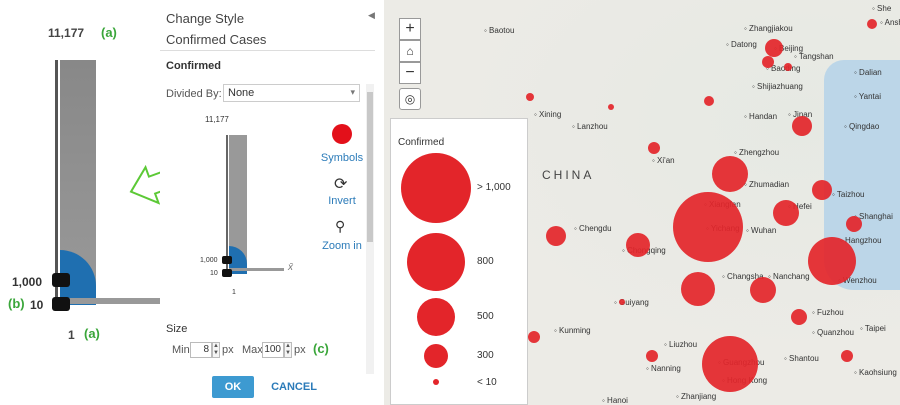 The height and width of the screenshot is (405, 900). What do you see at coordinates (890, 22) in the screenshot?
I see `city-label: ◦ Ansha` at bounding box center [890, 22].